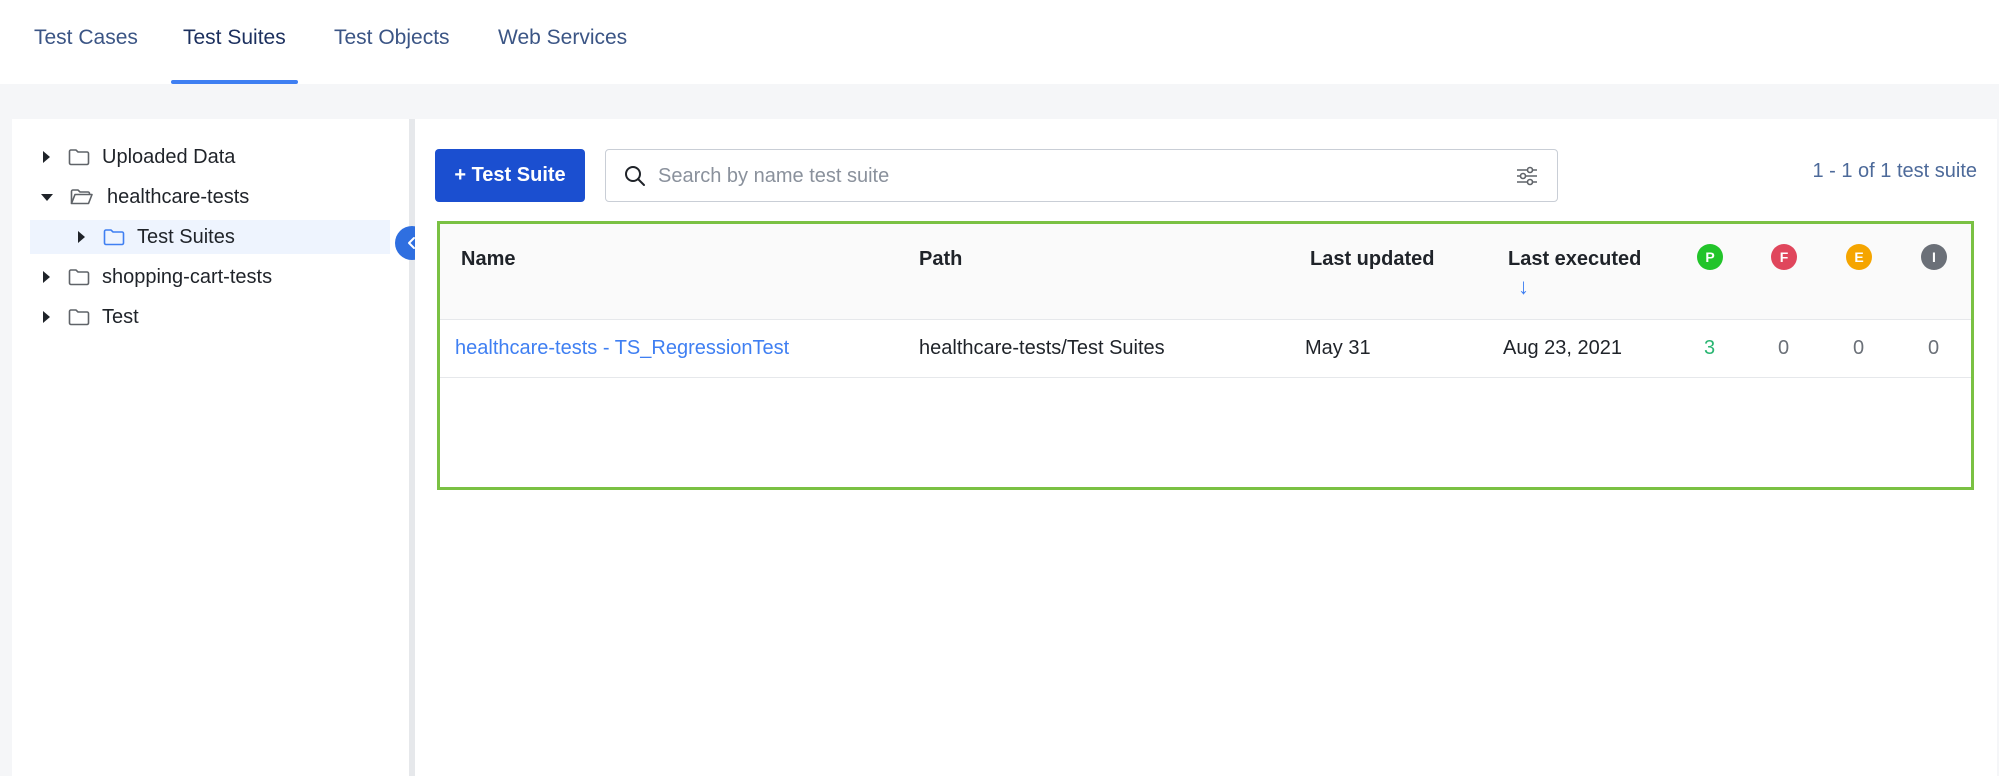 This screenshot has width=1999, height=776. I want to click on tree-item-label: Uploaded Data, so click(169, 156).